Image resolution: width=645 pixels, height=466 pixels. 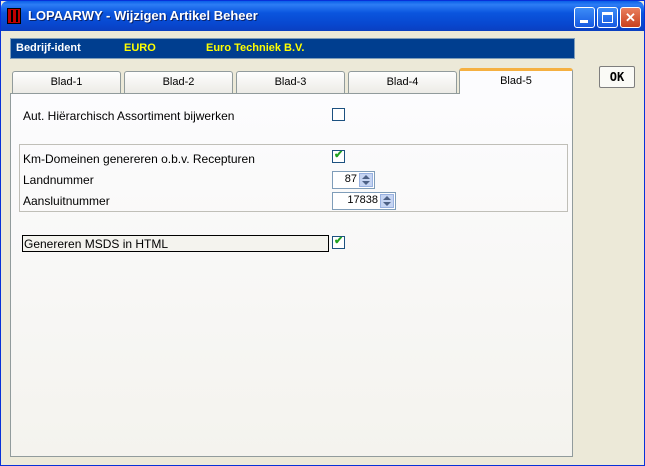 I want to click on aut-hierarchisch-checkbox, so click(x=338, y=114).